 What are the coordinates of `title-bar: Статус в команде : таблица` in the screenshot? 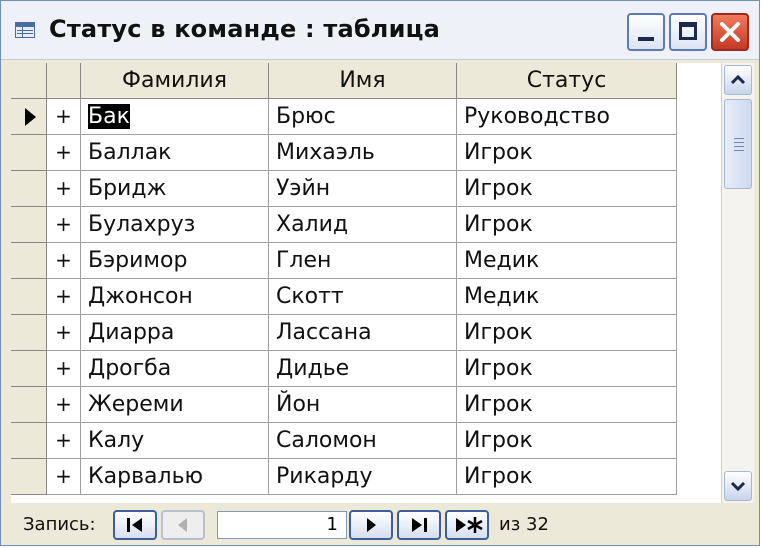 It's located at (380, 30).